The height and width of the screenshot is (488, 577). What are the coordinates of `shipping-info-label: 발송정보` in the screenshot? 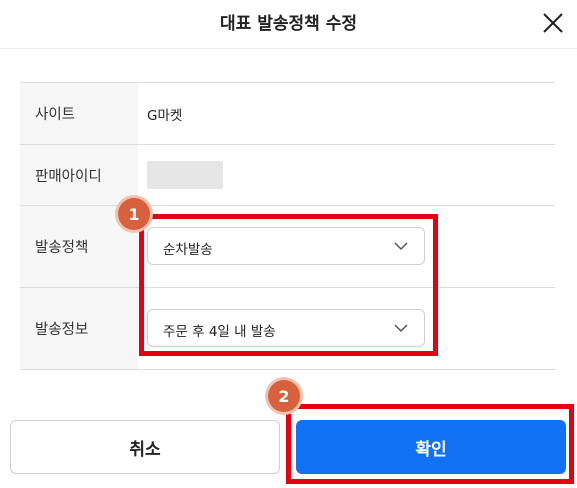 It's located at (79, 328).